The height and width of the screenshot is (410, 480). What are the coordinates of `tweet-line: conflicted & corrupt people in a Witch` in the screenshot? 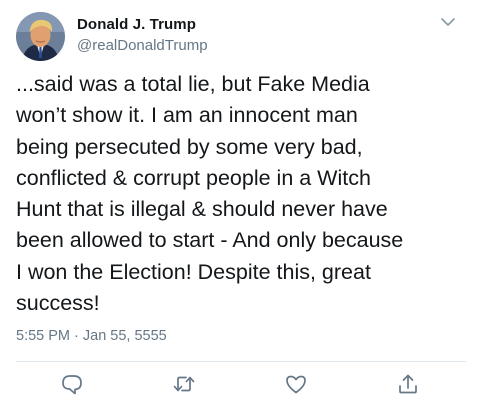 It's located at (193, 177).